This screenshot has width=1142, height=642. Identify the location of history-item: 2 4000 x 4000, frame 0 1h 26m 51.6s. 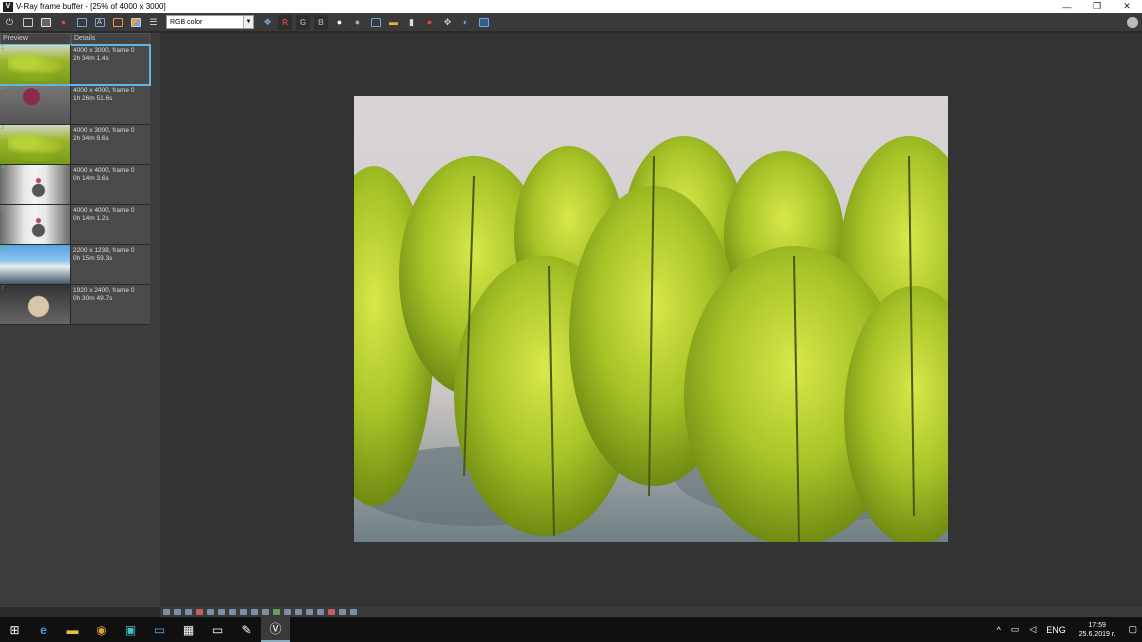
(75, 105).